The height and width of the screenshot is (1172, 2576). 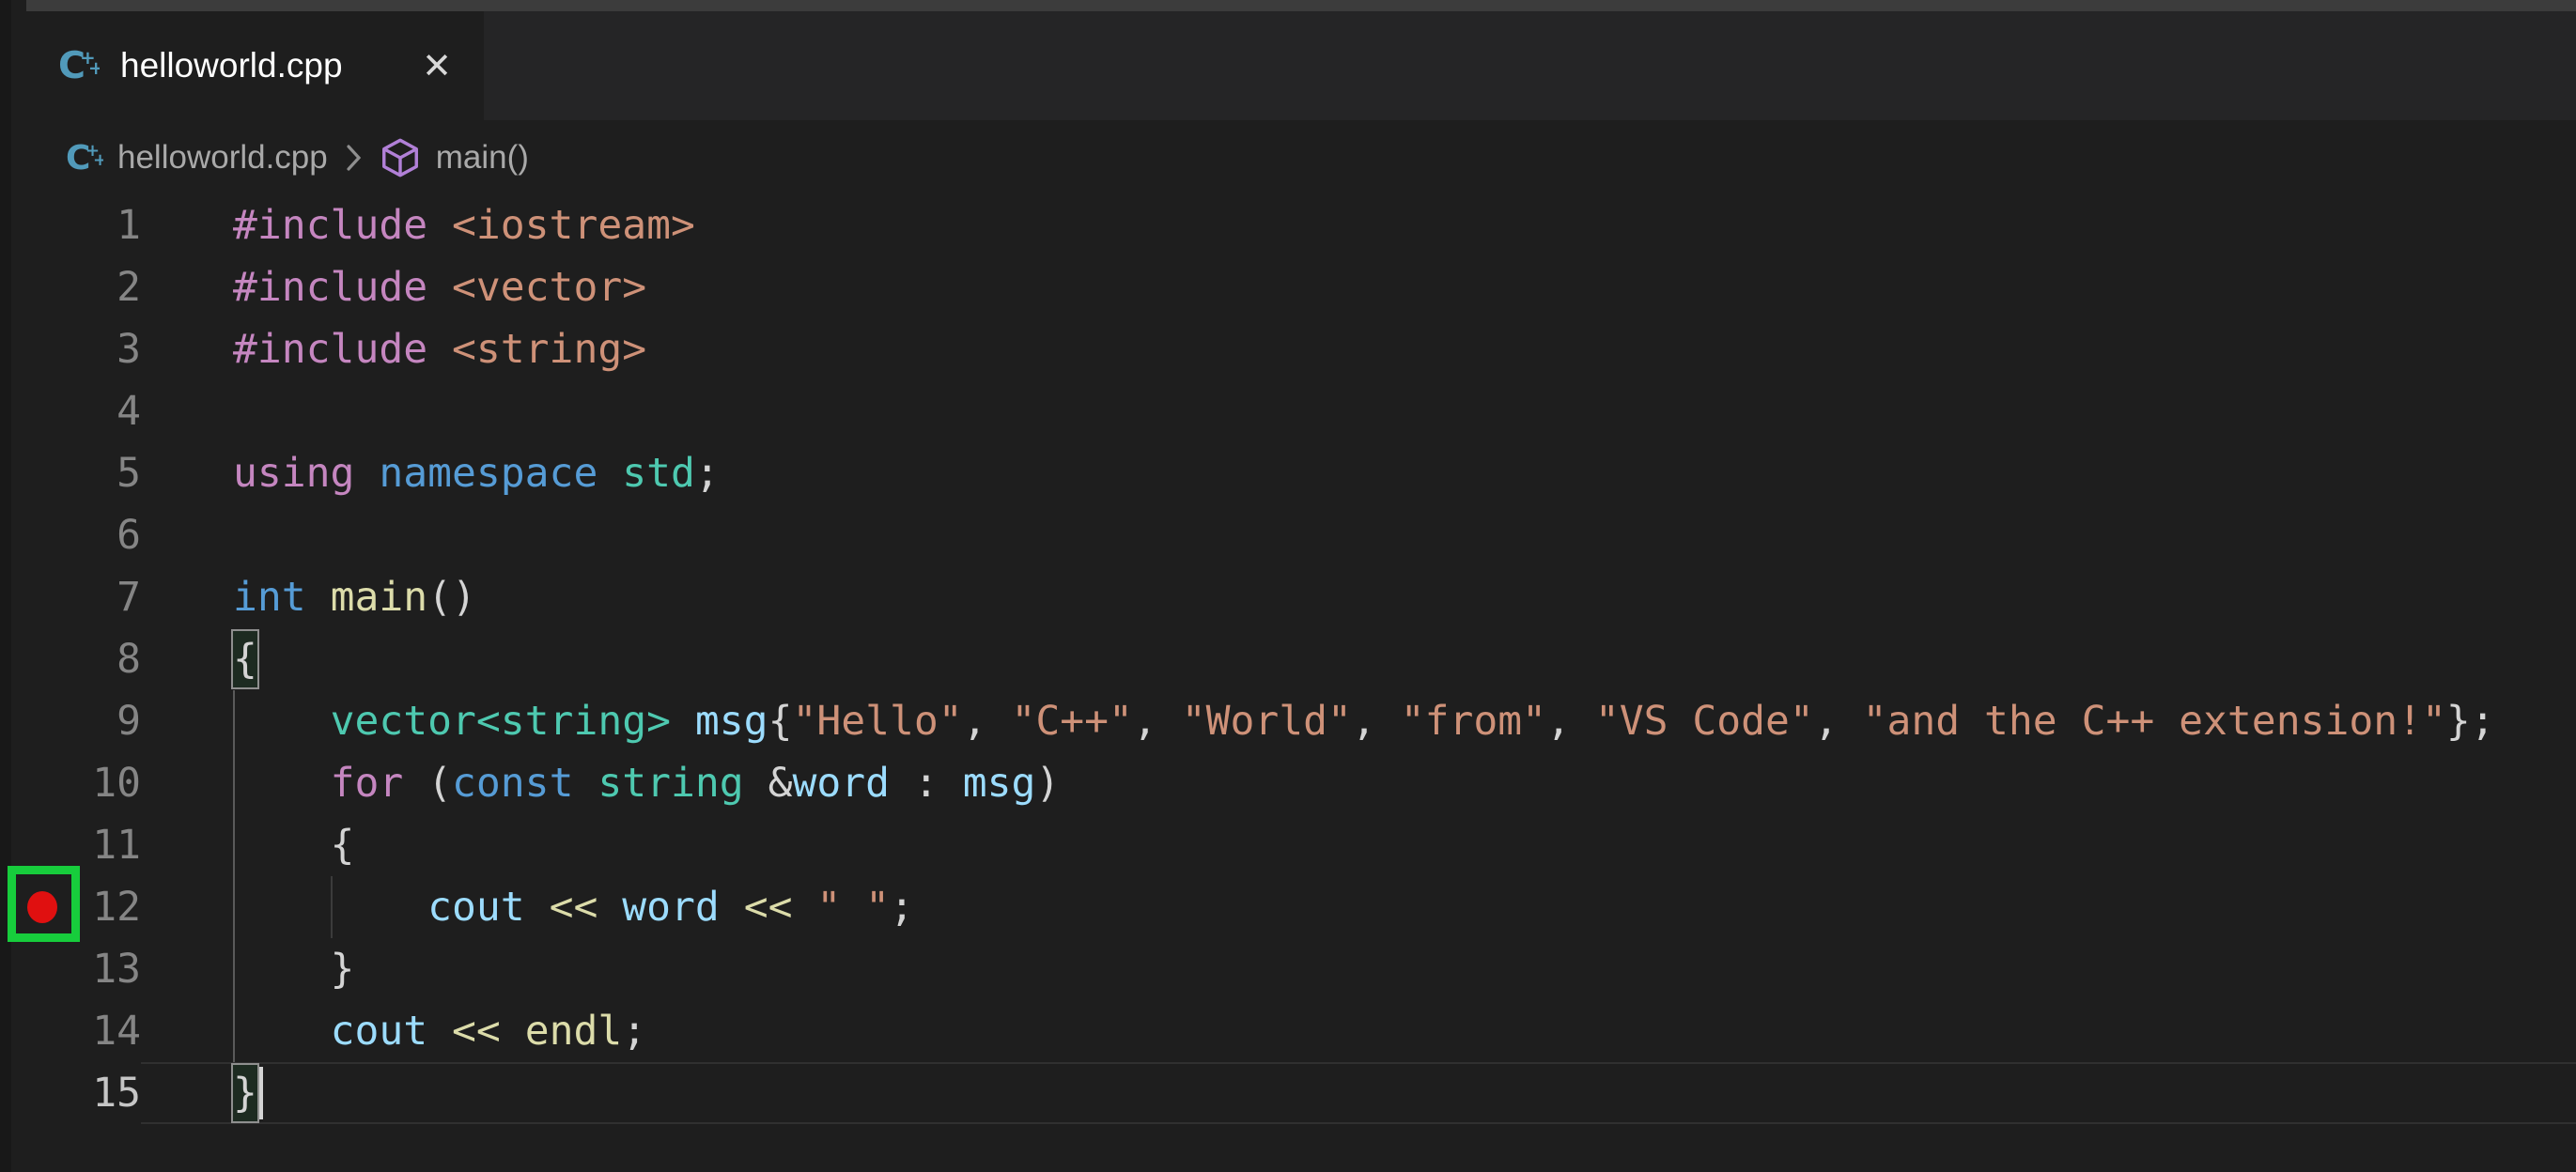 What do you see at coordinates (116, 970) in the screenshot?
I see `line-number: 13` at bounding box center [116, 970].